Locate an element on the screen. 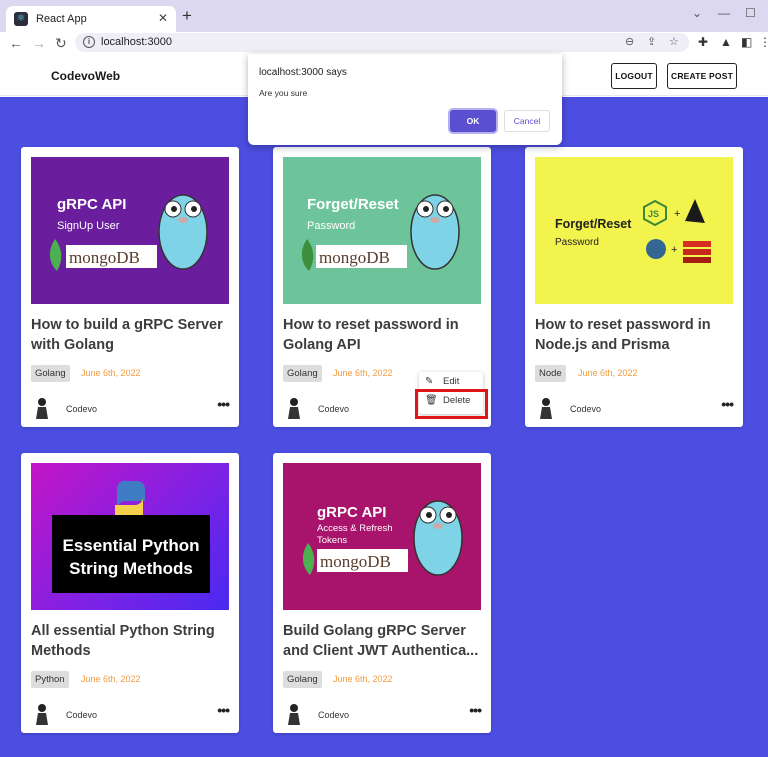 The width and height of the screenshot is (768, 757). back-icon: ← is located at coordinates (16, 43).